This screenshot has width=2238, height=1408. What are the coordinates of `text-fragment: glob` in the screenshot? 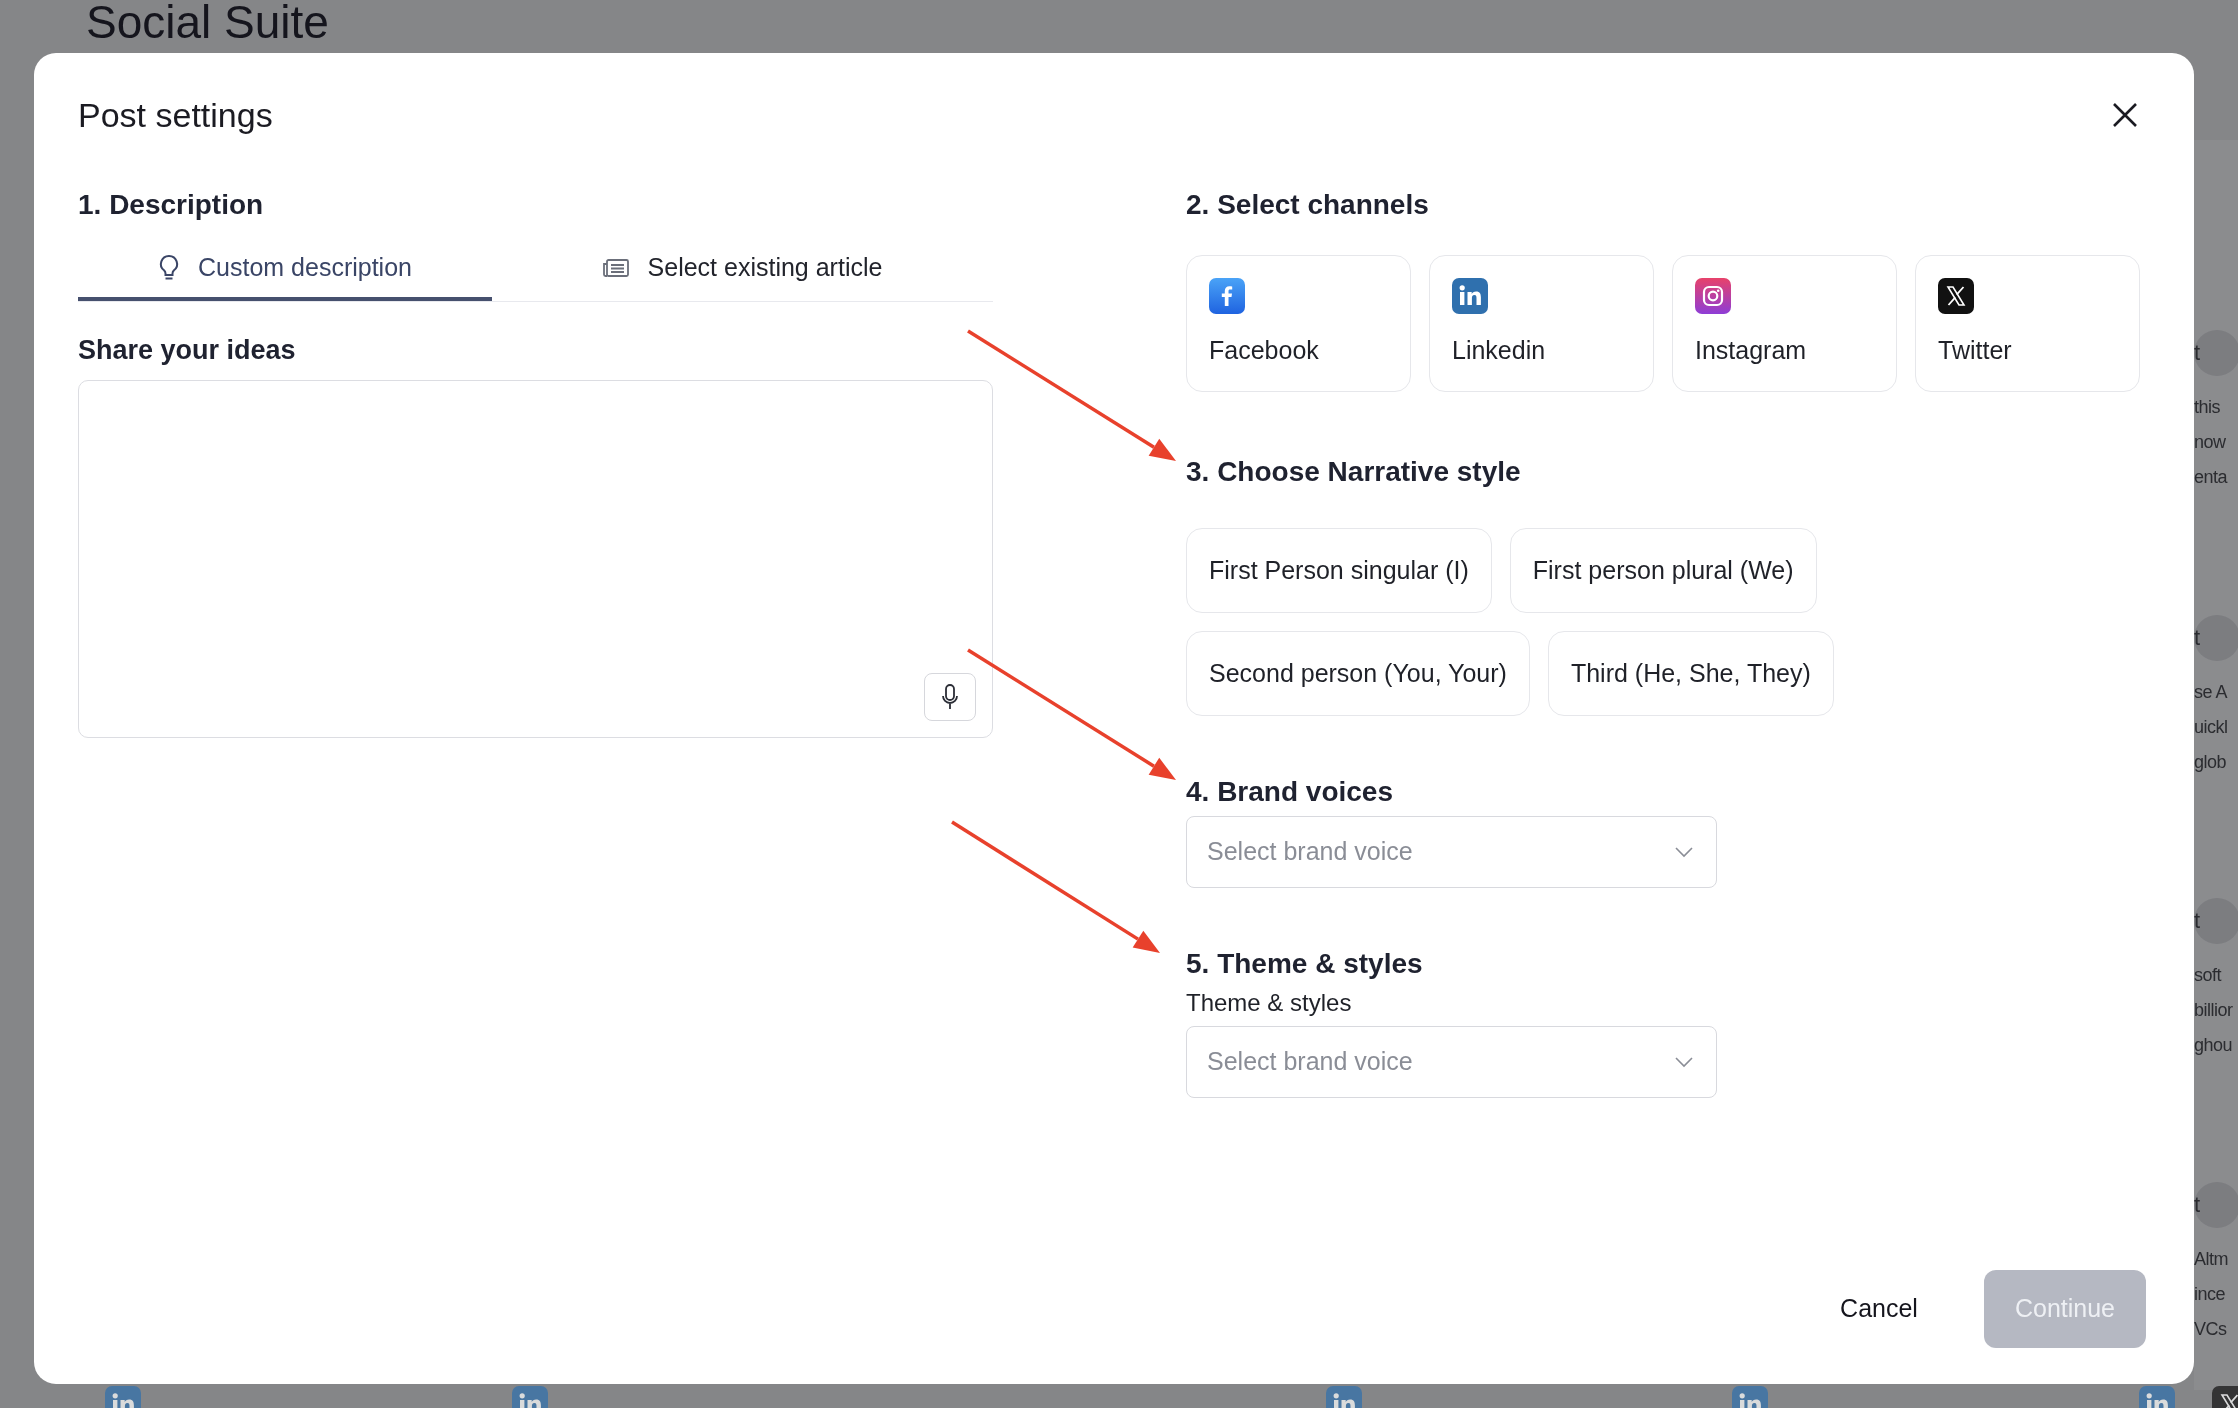 It's located at (2211, 762).